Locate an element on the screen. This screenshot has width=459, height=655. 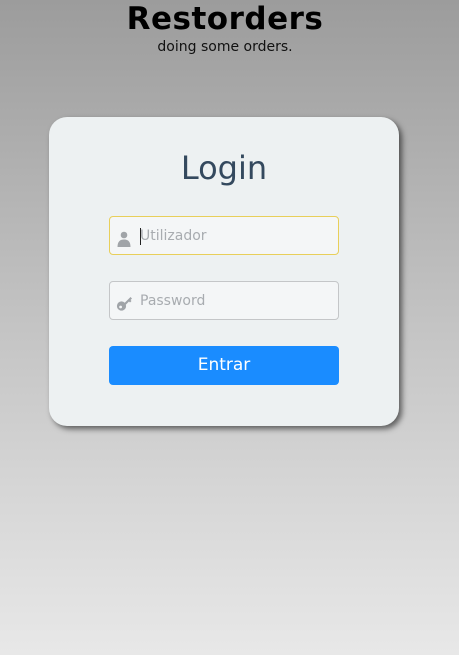
password-input is located at coordinates (235, 300).